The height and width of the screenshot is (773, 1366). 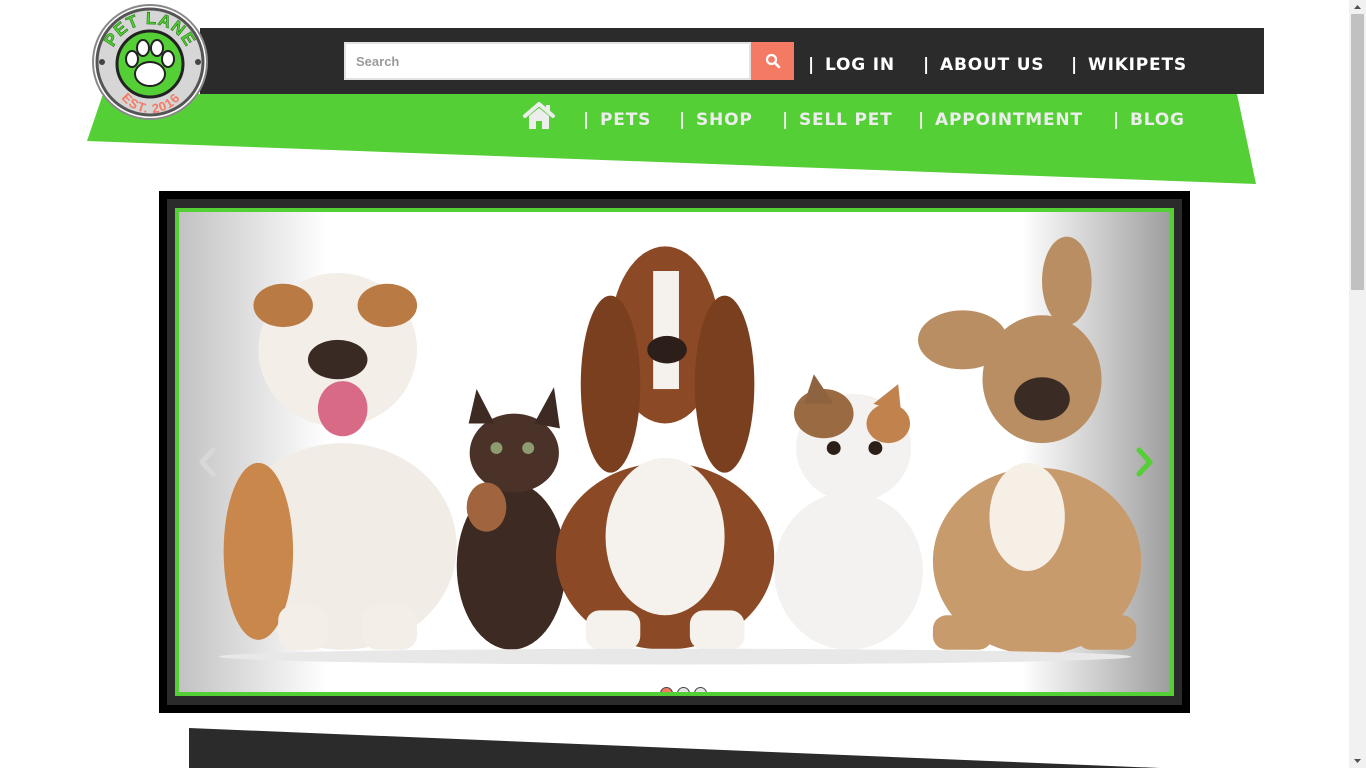 I want to click on page-scrollbar, so click(x=1357, y=384).